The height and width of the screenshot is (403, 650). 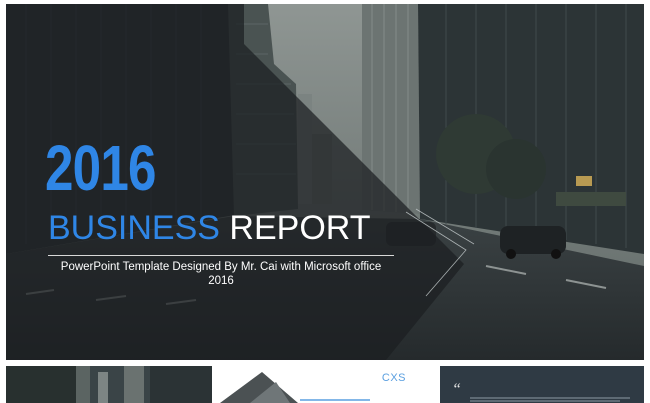 I want to click on thumbnail-city-image, so click(x=109, y=384).